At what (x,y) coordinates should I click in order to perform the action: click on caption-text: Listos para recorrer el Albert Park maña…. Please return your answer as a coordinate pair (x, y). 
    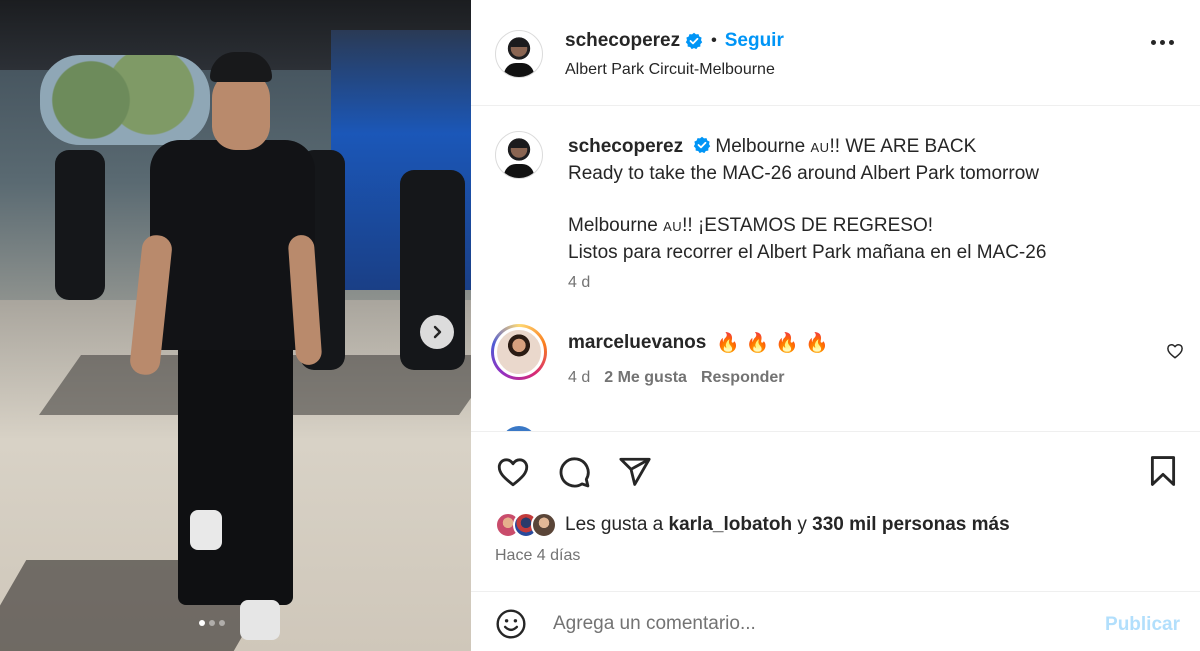
    Looking at the image, I should click on (807, 252).